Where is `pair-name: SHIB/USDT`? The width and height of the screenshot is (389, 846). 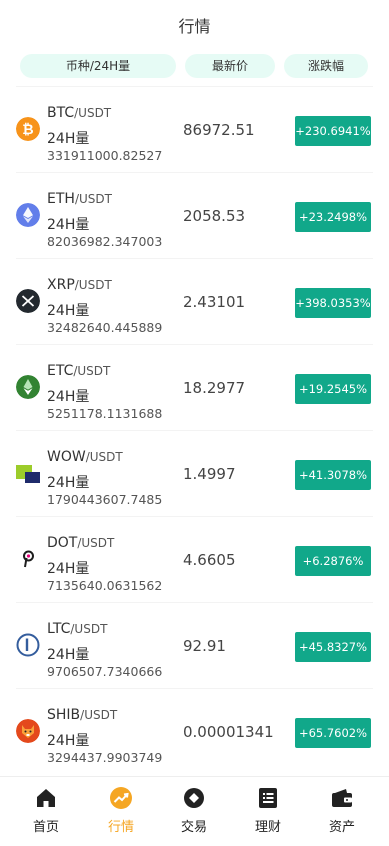 pair-name: SHIB/USDT is located at coordinates (82, 715).